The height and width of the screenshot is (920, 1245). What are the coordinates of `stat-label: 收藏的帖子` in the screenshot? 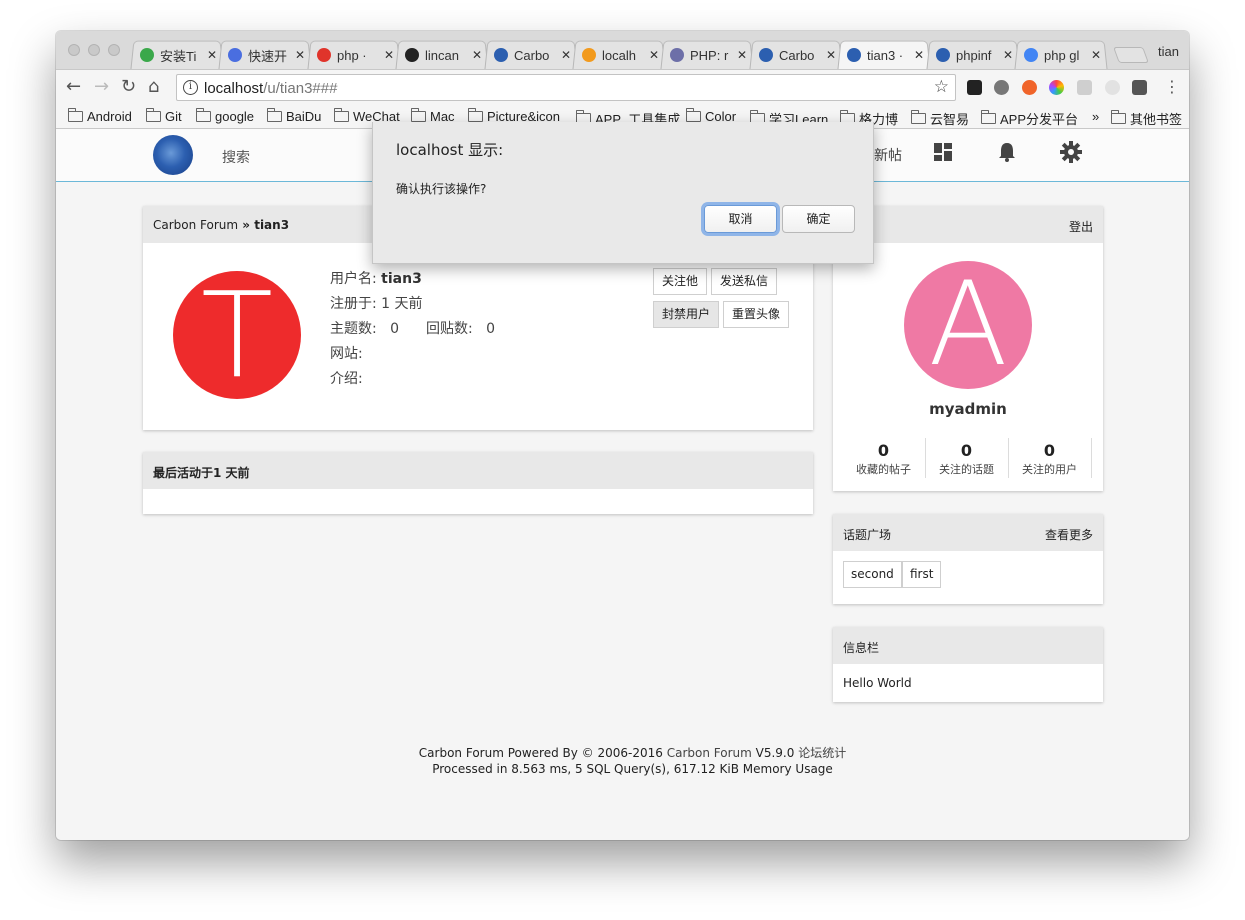 It's located at (883, 469).